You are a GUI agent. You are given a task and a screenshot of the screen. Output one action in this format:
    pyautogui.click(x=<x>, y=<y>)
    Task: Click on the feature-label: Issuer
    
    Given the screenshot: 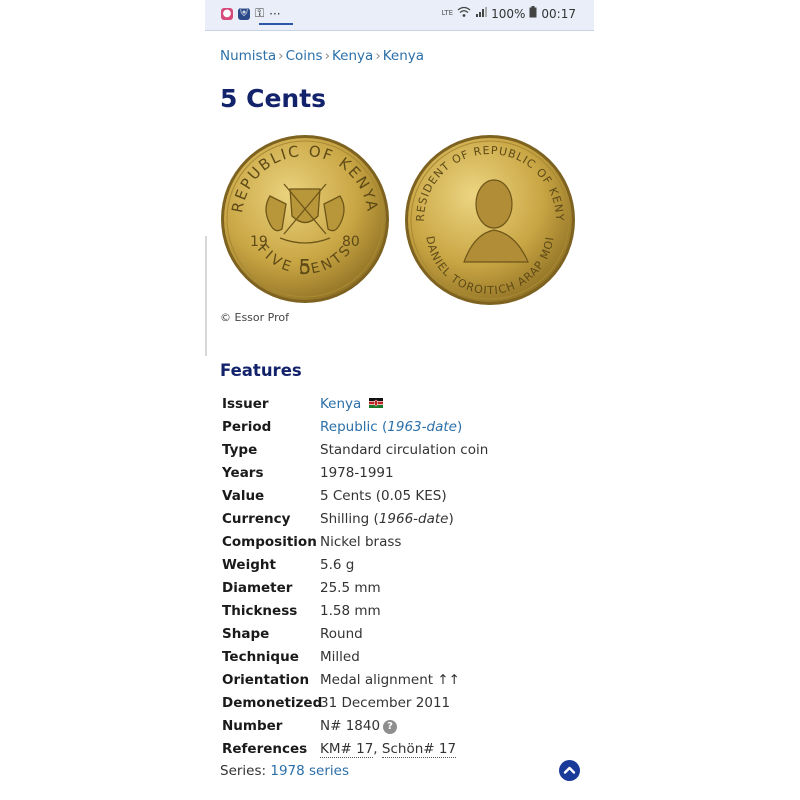 What is the action you would take?
    pyautogui.click(x=245, y=404)
    